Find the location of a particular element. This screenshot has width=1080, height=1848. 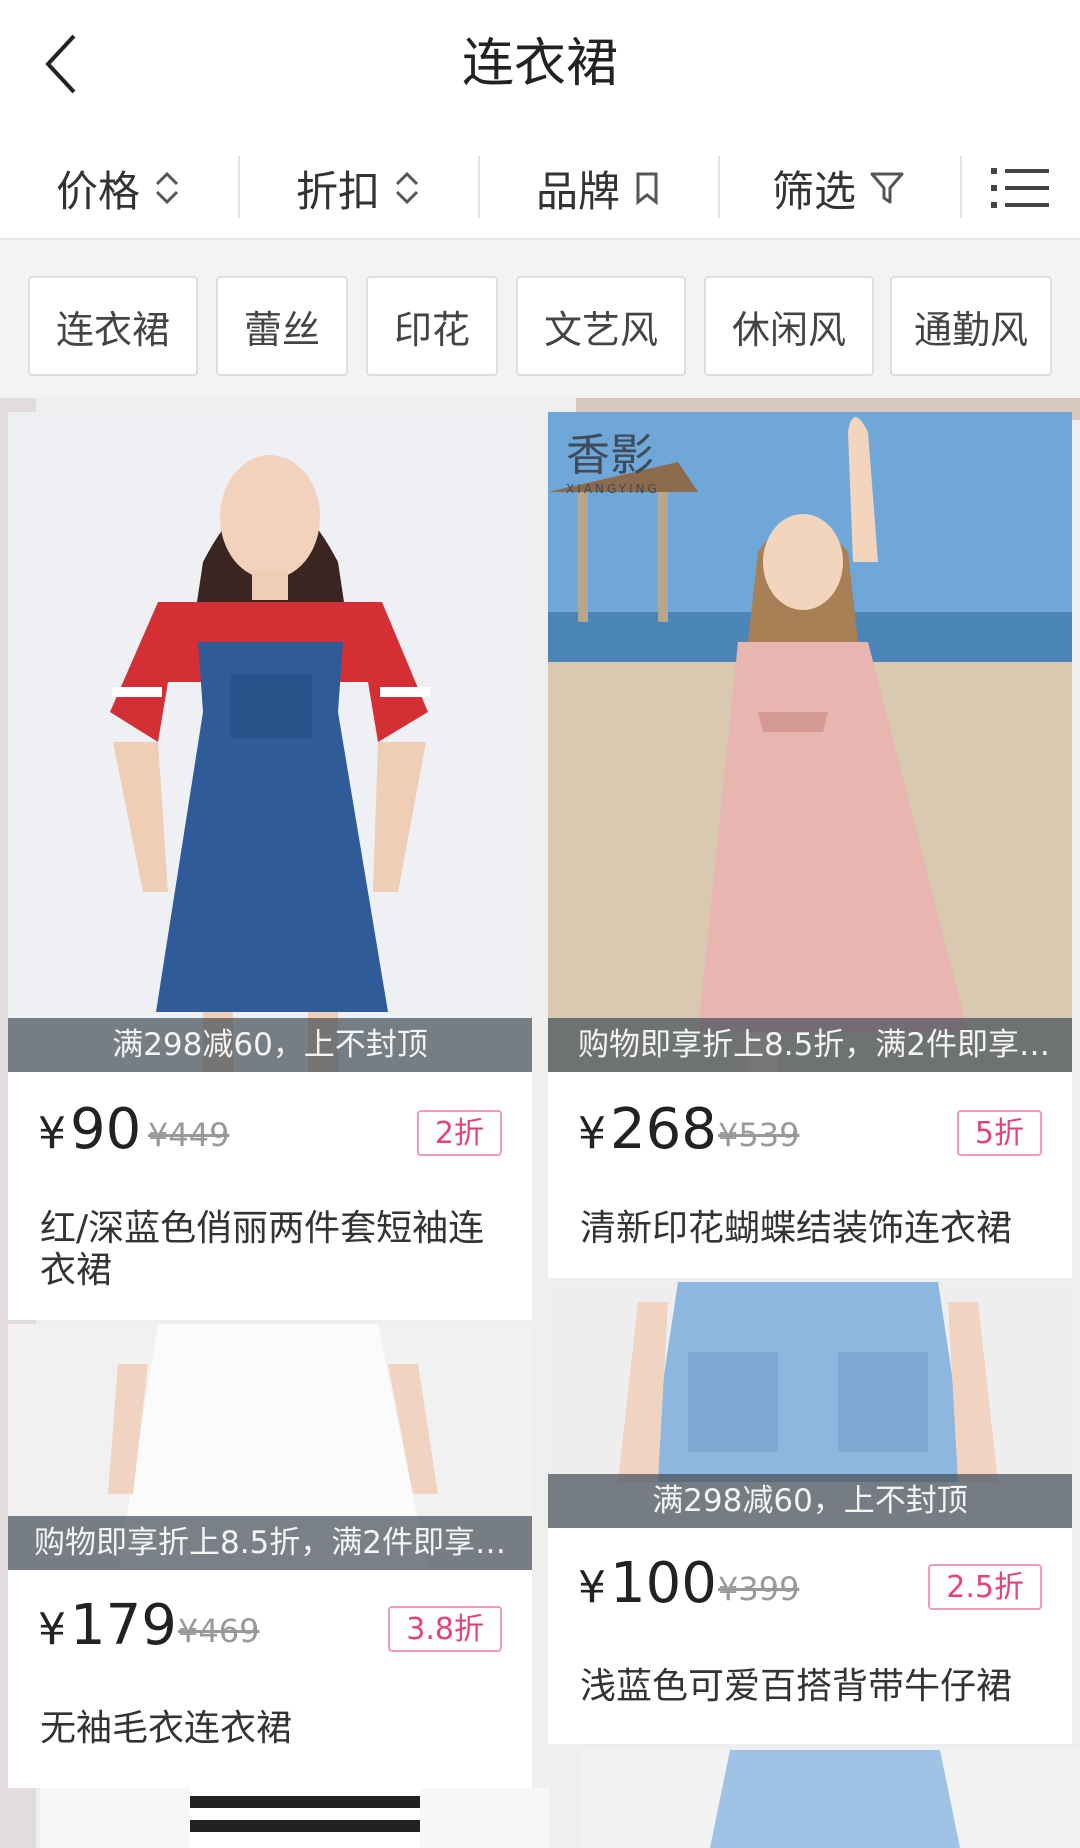

discount-badge: 2折 is located at coordinates (459, 1133).